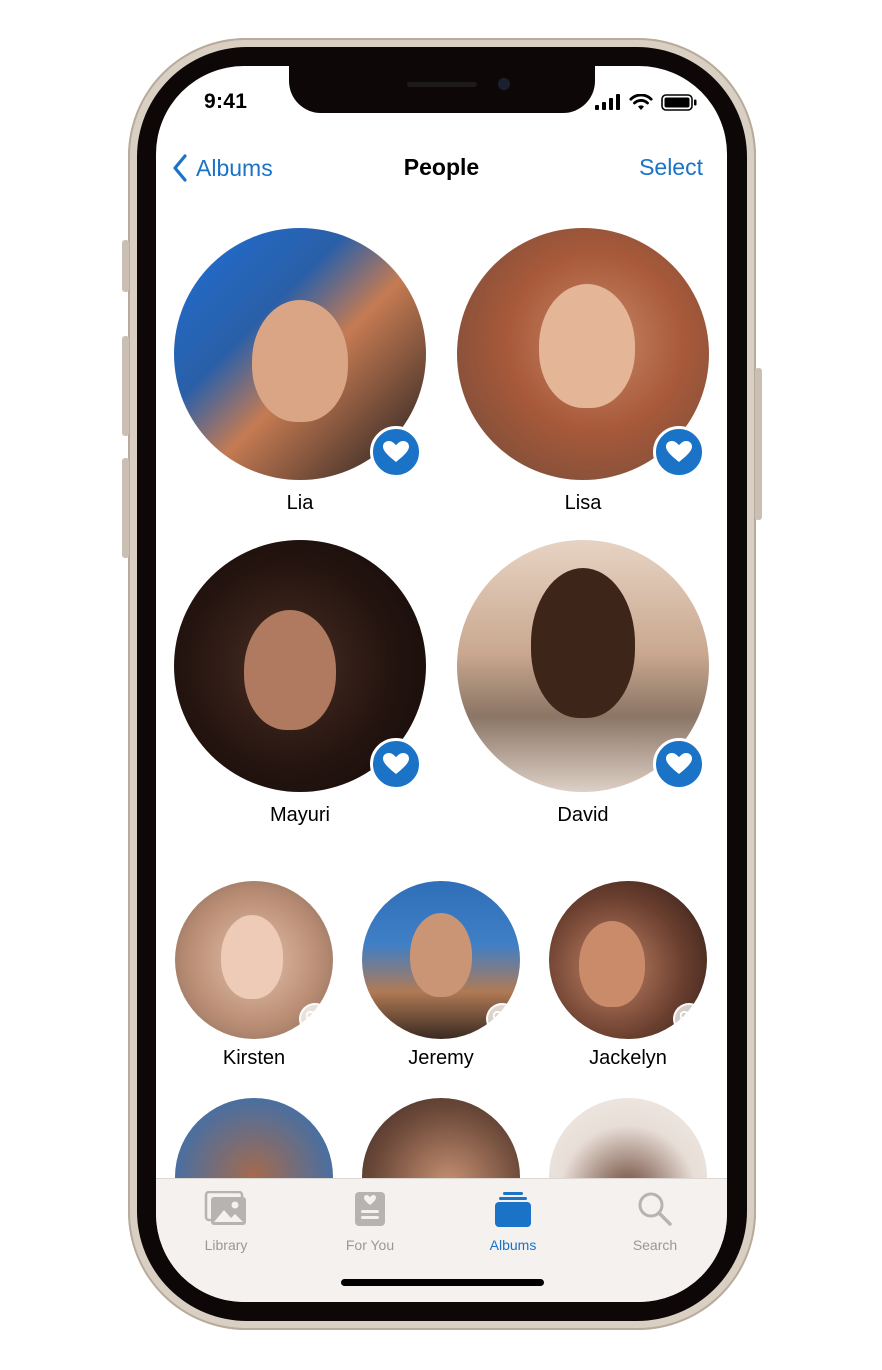 This screenshot has height=1370, width=882. Describe the element at coordinates (300, 503) in the screenshot. I see `person-name: Lia` at that location.